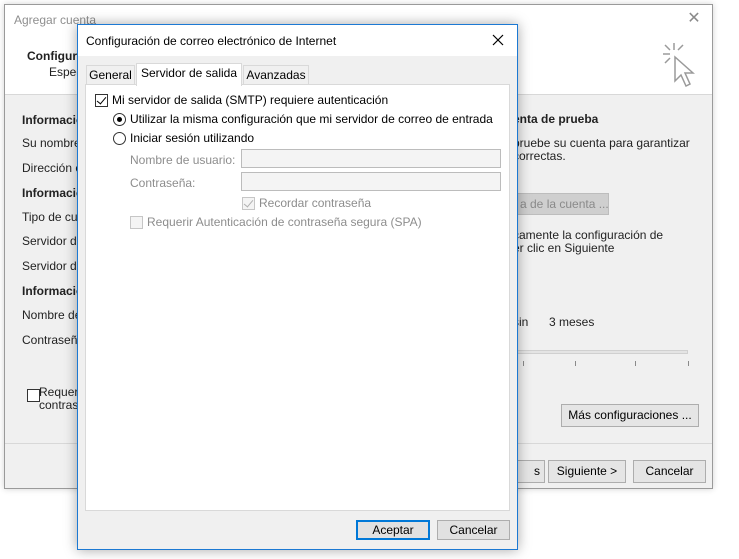 The width and height of the screenshot is (739, 559). Describe the element at coordinates (163, 183) in the screenshot. I see `password-label: Contraseña:` at that location.